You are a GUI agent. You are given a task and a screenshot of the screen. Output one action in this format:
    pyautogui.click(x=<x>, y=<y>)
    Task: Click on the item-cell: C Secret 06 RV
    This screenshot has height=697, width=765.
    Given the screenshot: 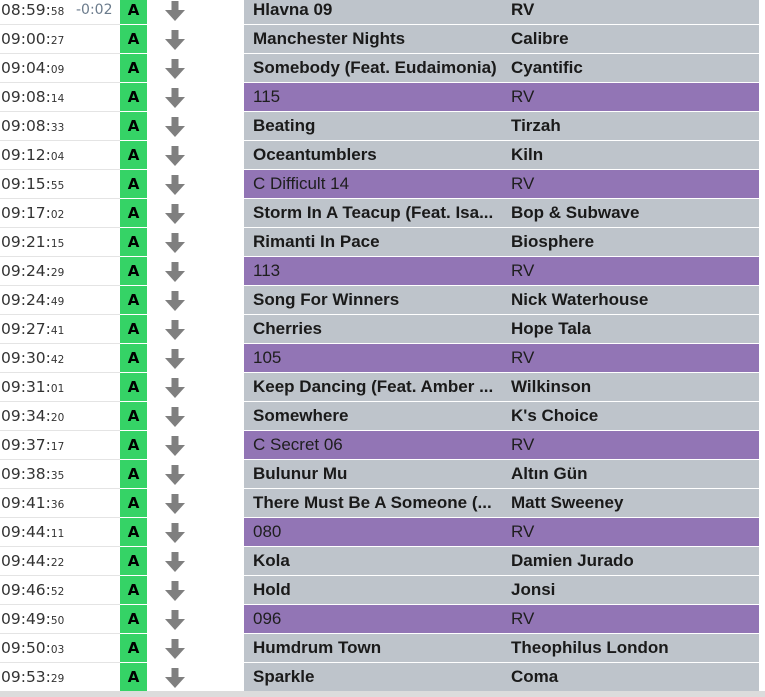 What is the action you would take?
    pyautogui.click(x=501, y=445)
    